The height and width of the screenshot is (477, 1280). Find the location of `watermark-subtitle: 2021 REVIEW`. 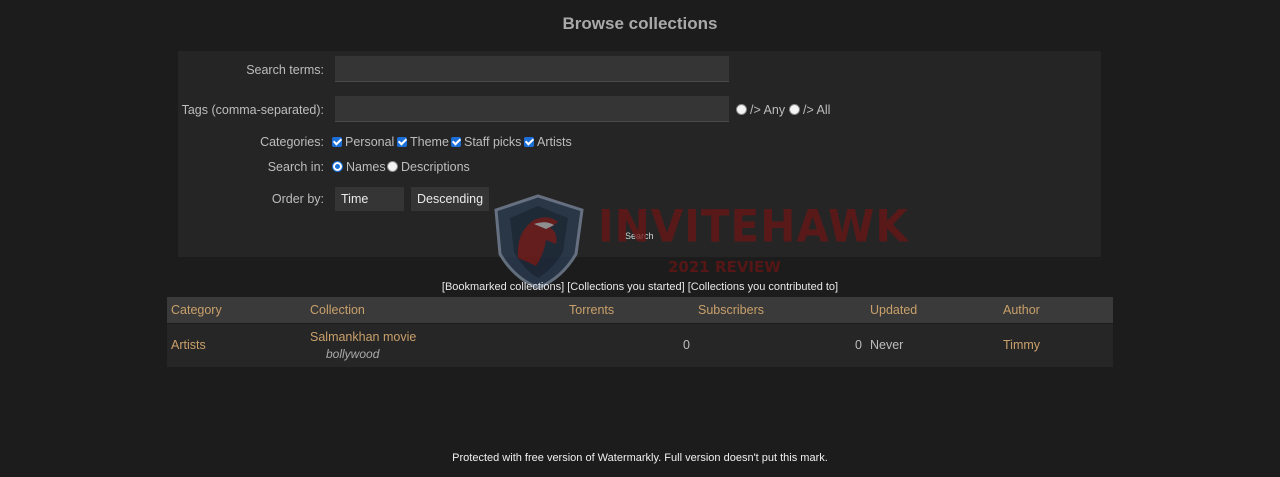

watermark-subtitle: 2021 REVIEW is located at coordinates (724, 267).